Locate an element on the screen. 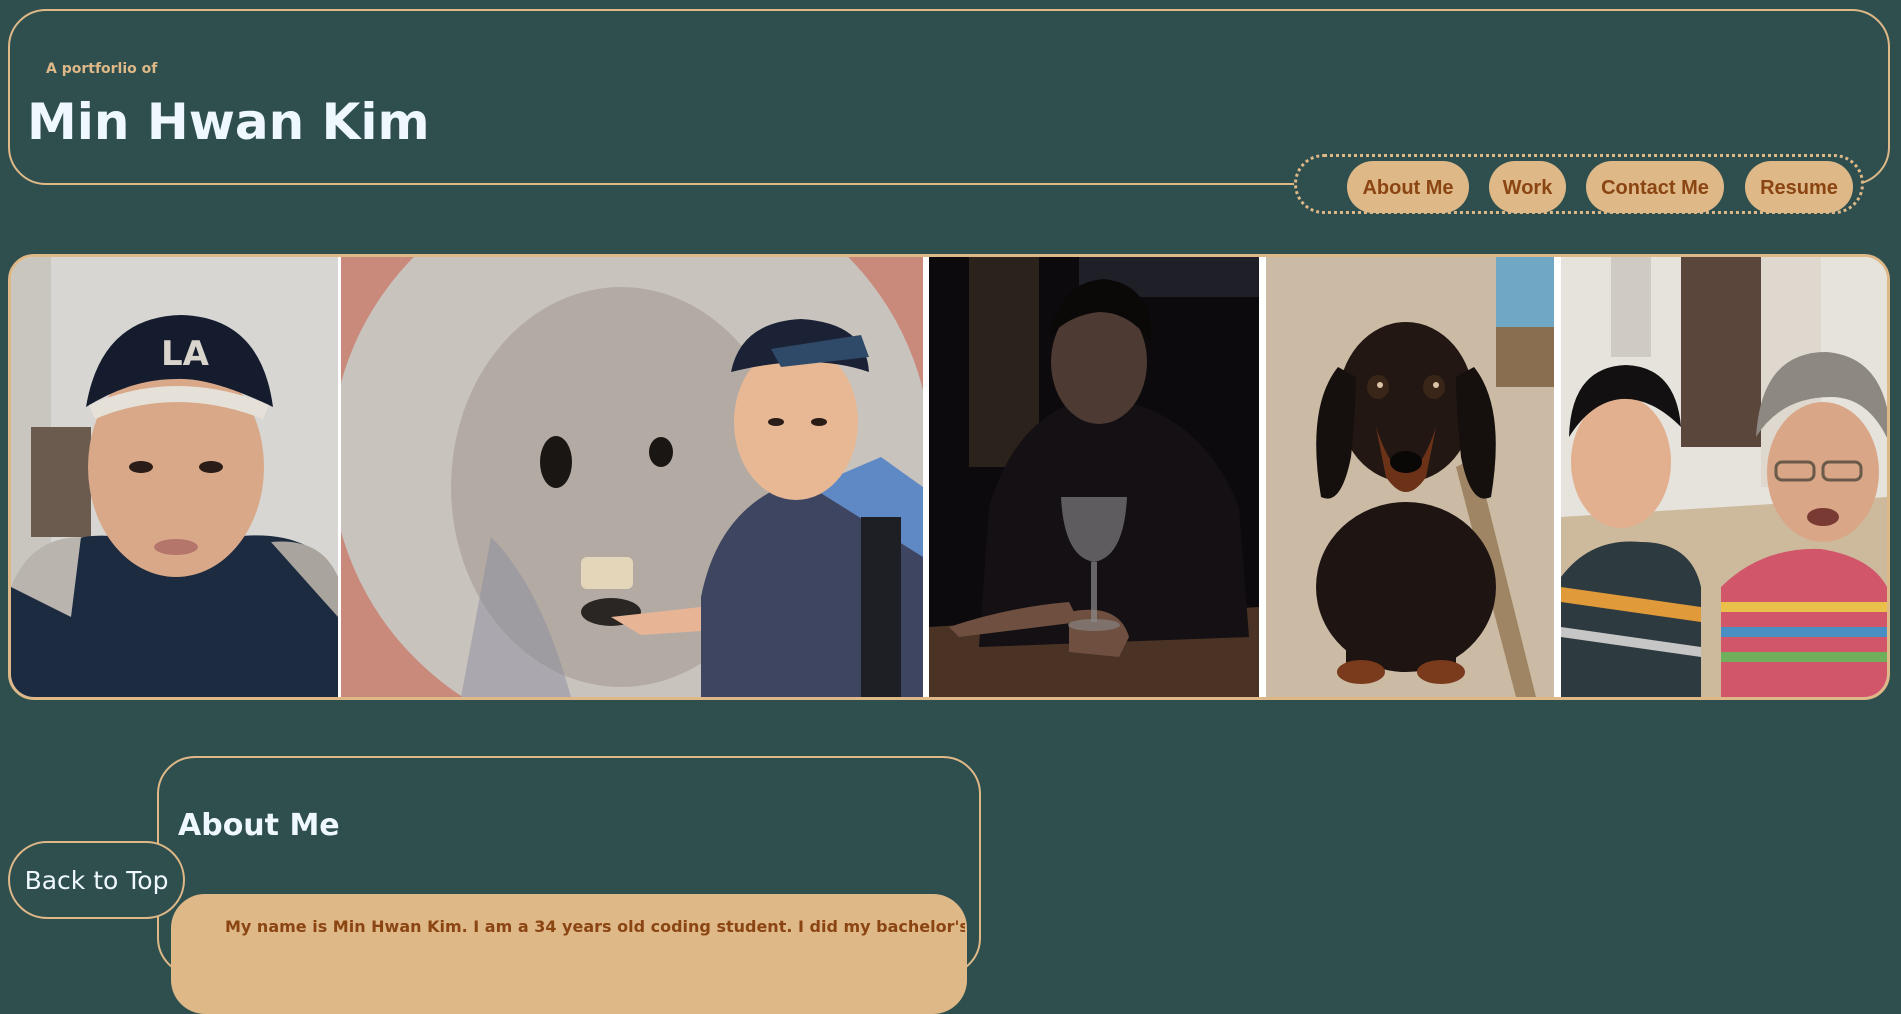 The image size is (1901, 1014). tagline: A portforlio of is located at coordinates (102, 69).